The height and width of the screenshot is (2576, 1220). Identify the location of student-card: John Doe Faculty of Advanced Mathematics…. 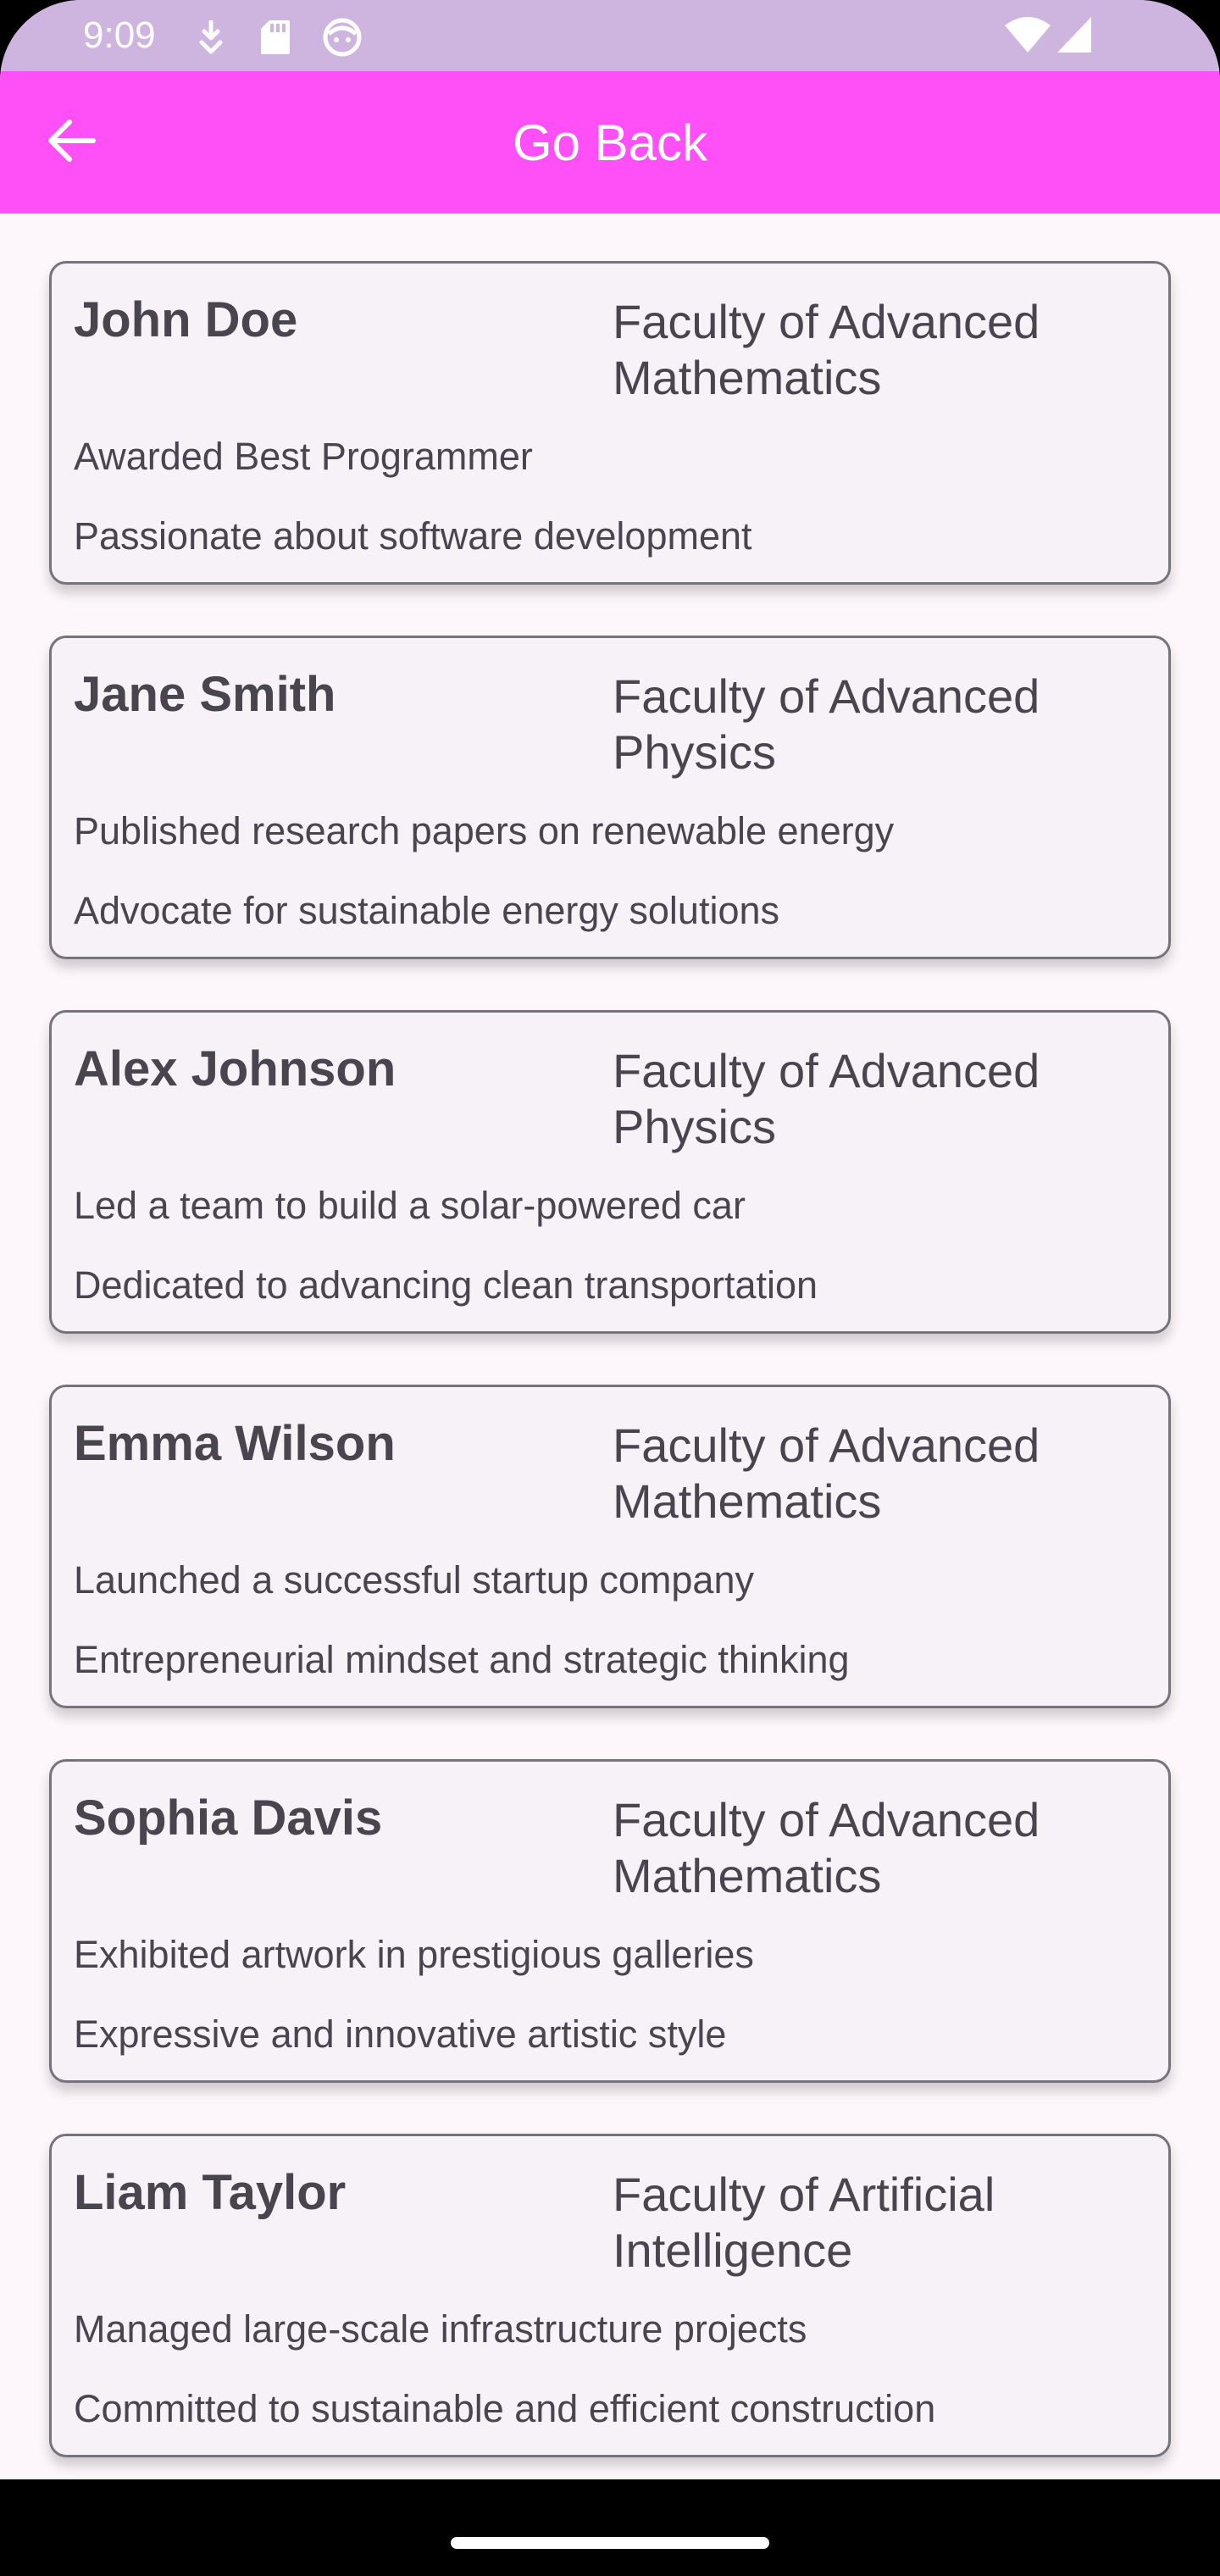
(610, 423).